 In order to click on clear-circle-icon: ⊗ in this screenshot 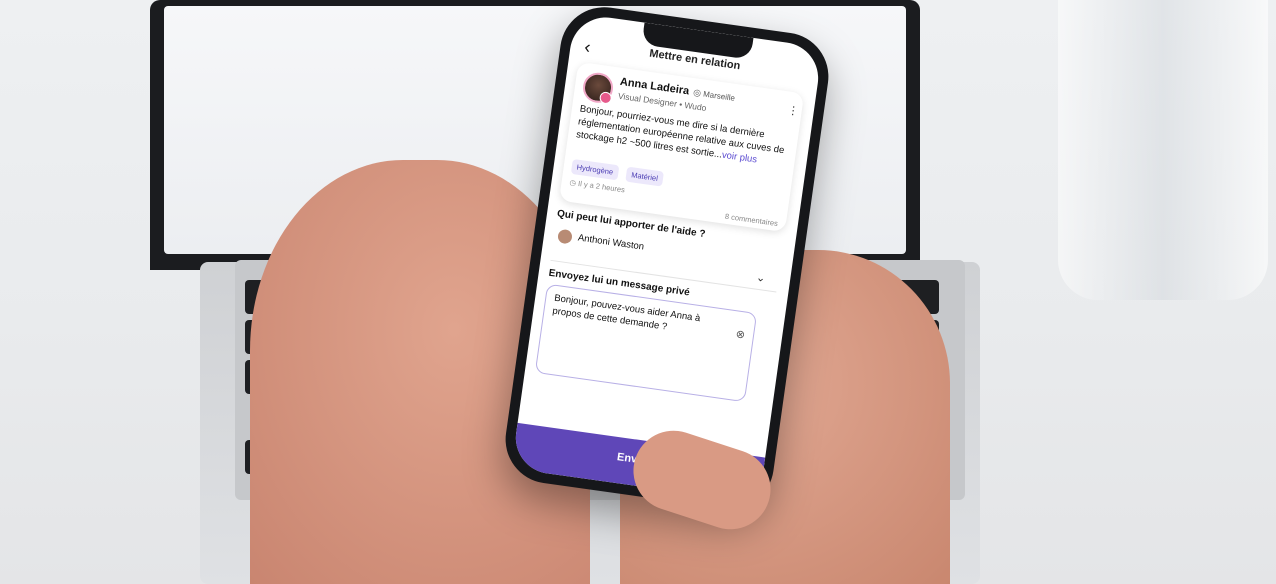, I will do `click(740, 334)`.